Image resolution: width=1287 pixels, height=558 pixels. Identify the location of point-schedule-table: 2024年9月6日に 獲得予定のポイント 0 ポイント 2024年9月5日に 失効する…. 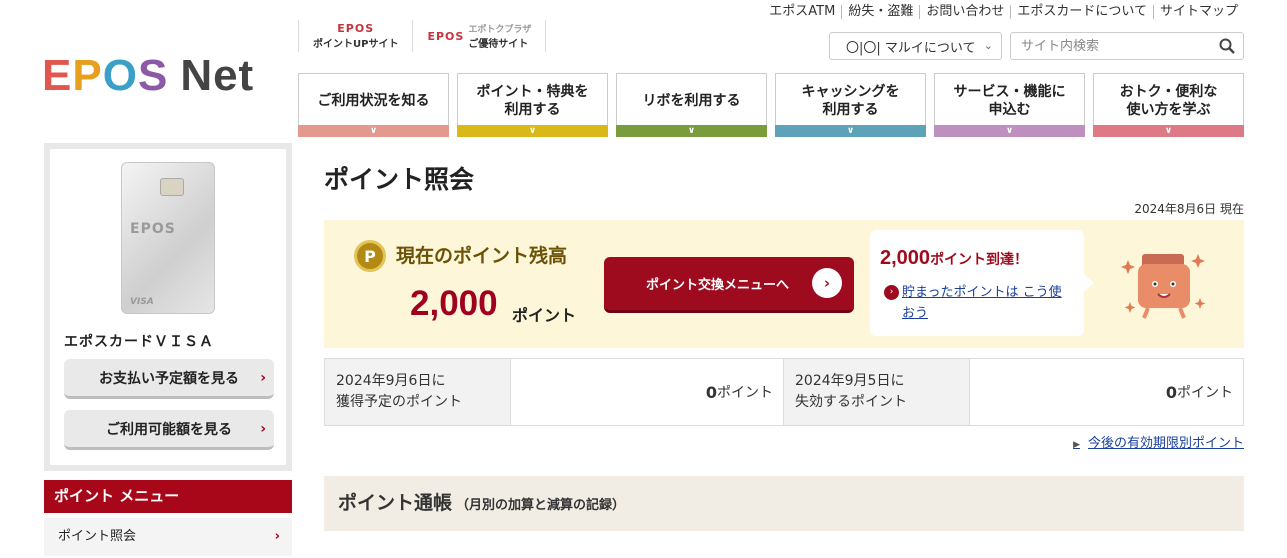
(784, 392).